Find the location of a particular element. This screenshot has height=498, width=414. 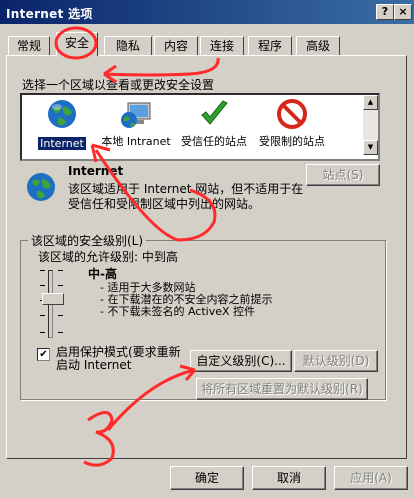

window-title: Internet 选项 is located at coordinates (49, 14).